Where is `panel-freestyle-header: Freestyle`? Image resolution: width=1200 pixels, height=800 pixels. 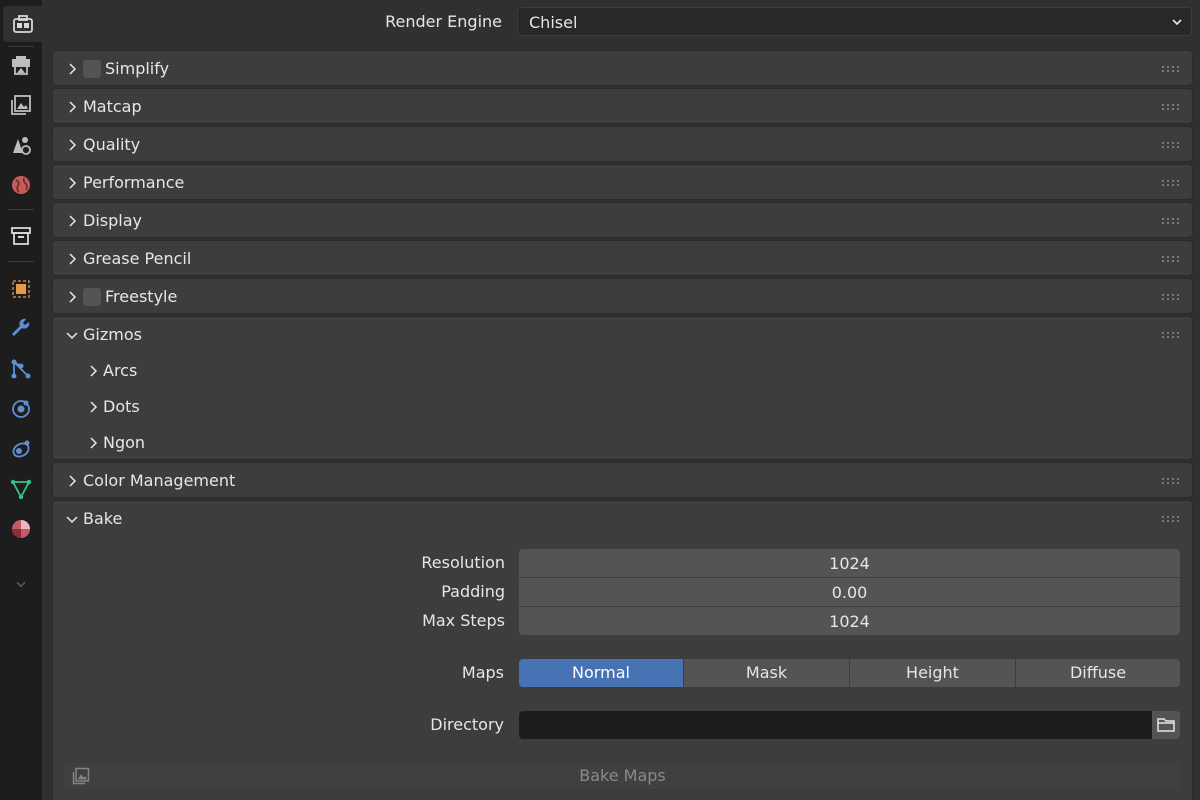 panel-freestyle-header: Freestyle is located at coordinates (622, 297).